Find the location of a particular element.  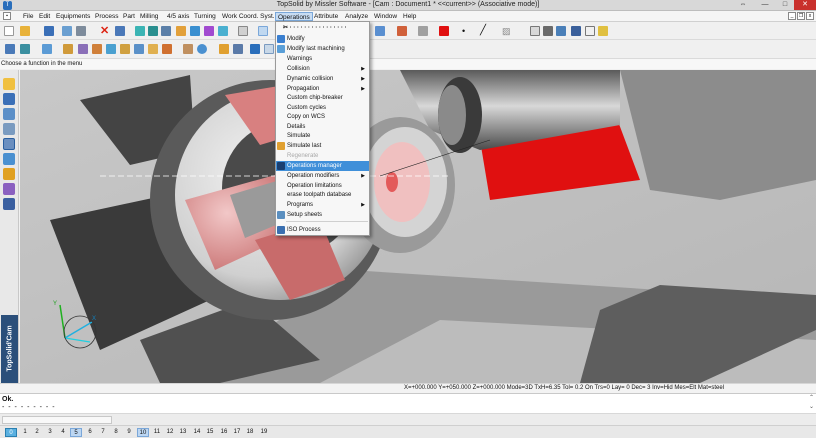

mdi-minimize-button: _ is located at coordinates (792, 16).